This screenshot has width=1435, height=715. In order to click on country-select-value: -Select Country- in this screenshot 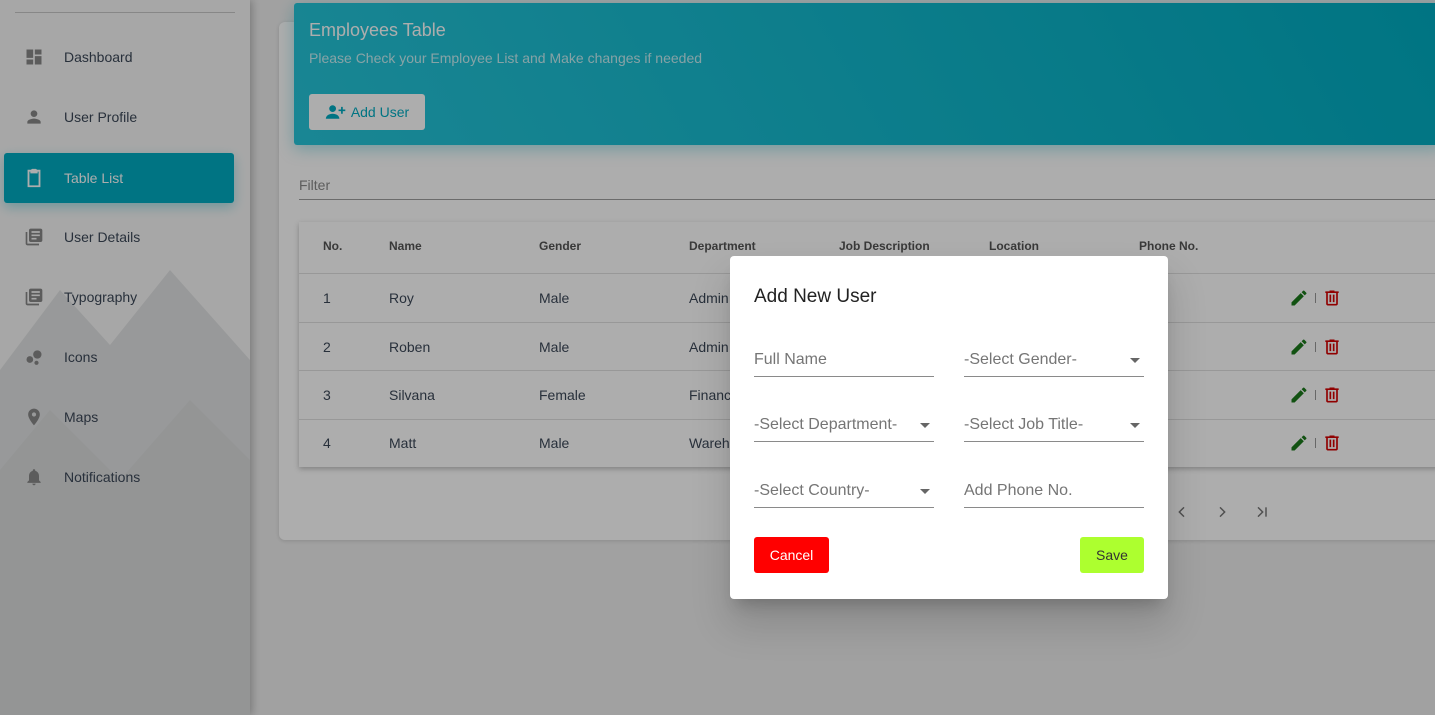, I will do `click(812, 490)`.